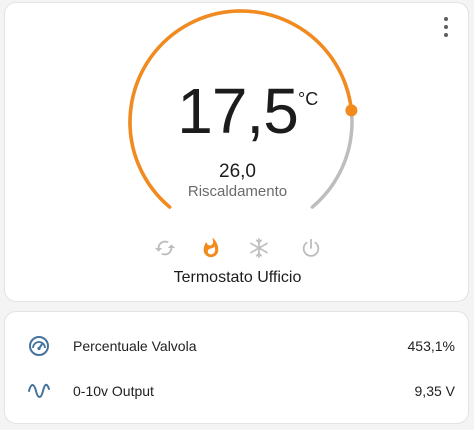  What do you see at coordinates (113, 391) in the screenshot?
I see `entity-name: 0-10v Output` at bounding box center [113, 391].